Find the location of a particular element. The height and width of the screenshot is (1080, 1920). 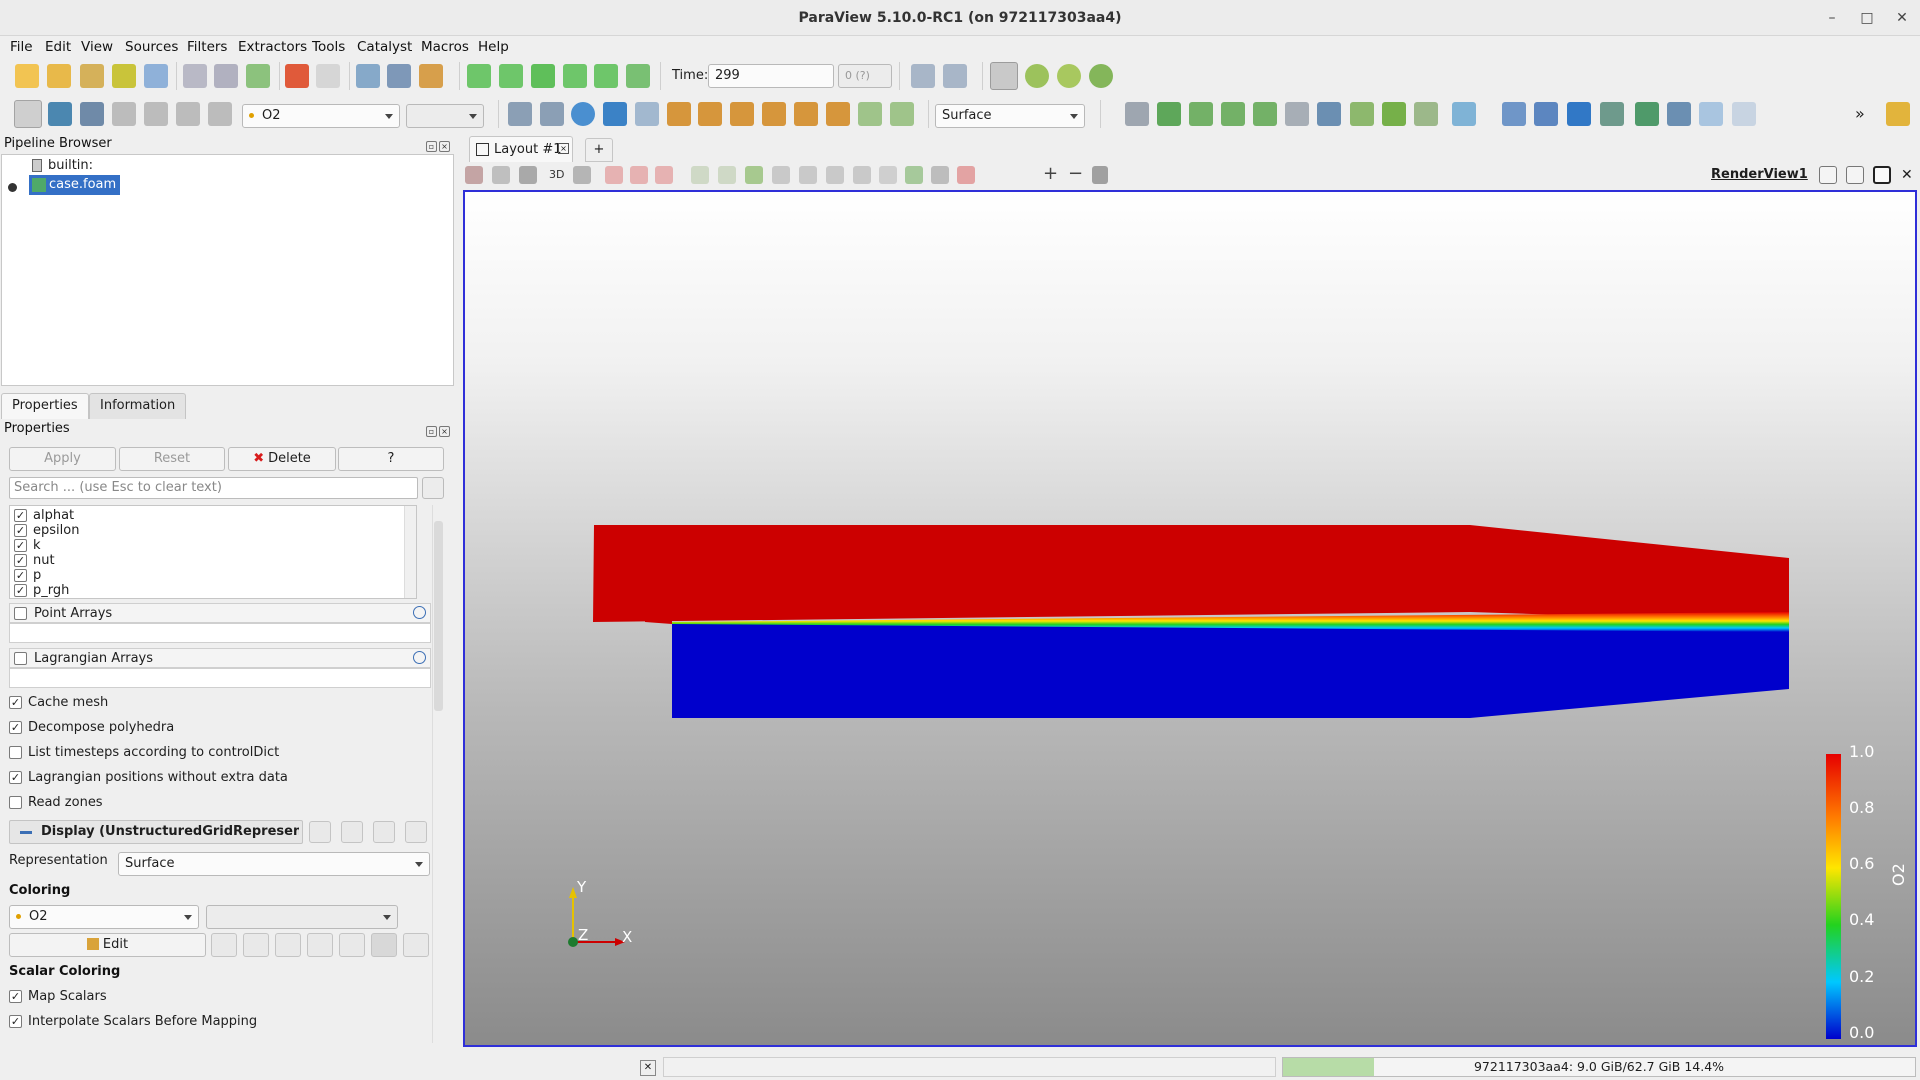

close-tab-icon: × is located at coordinates (563, 148).